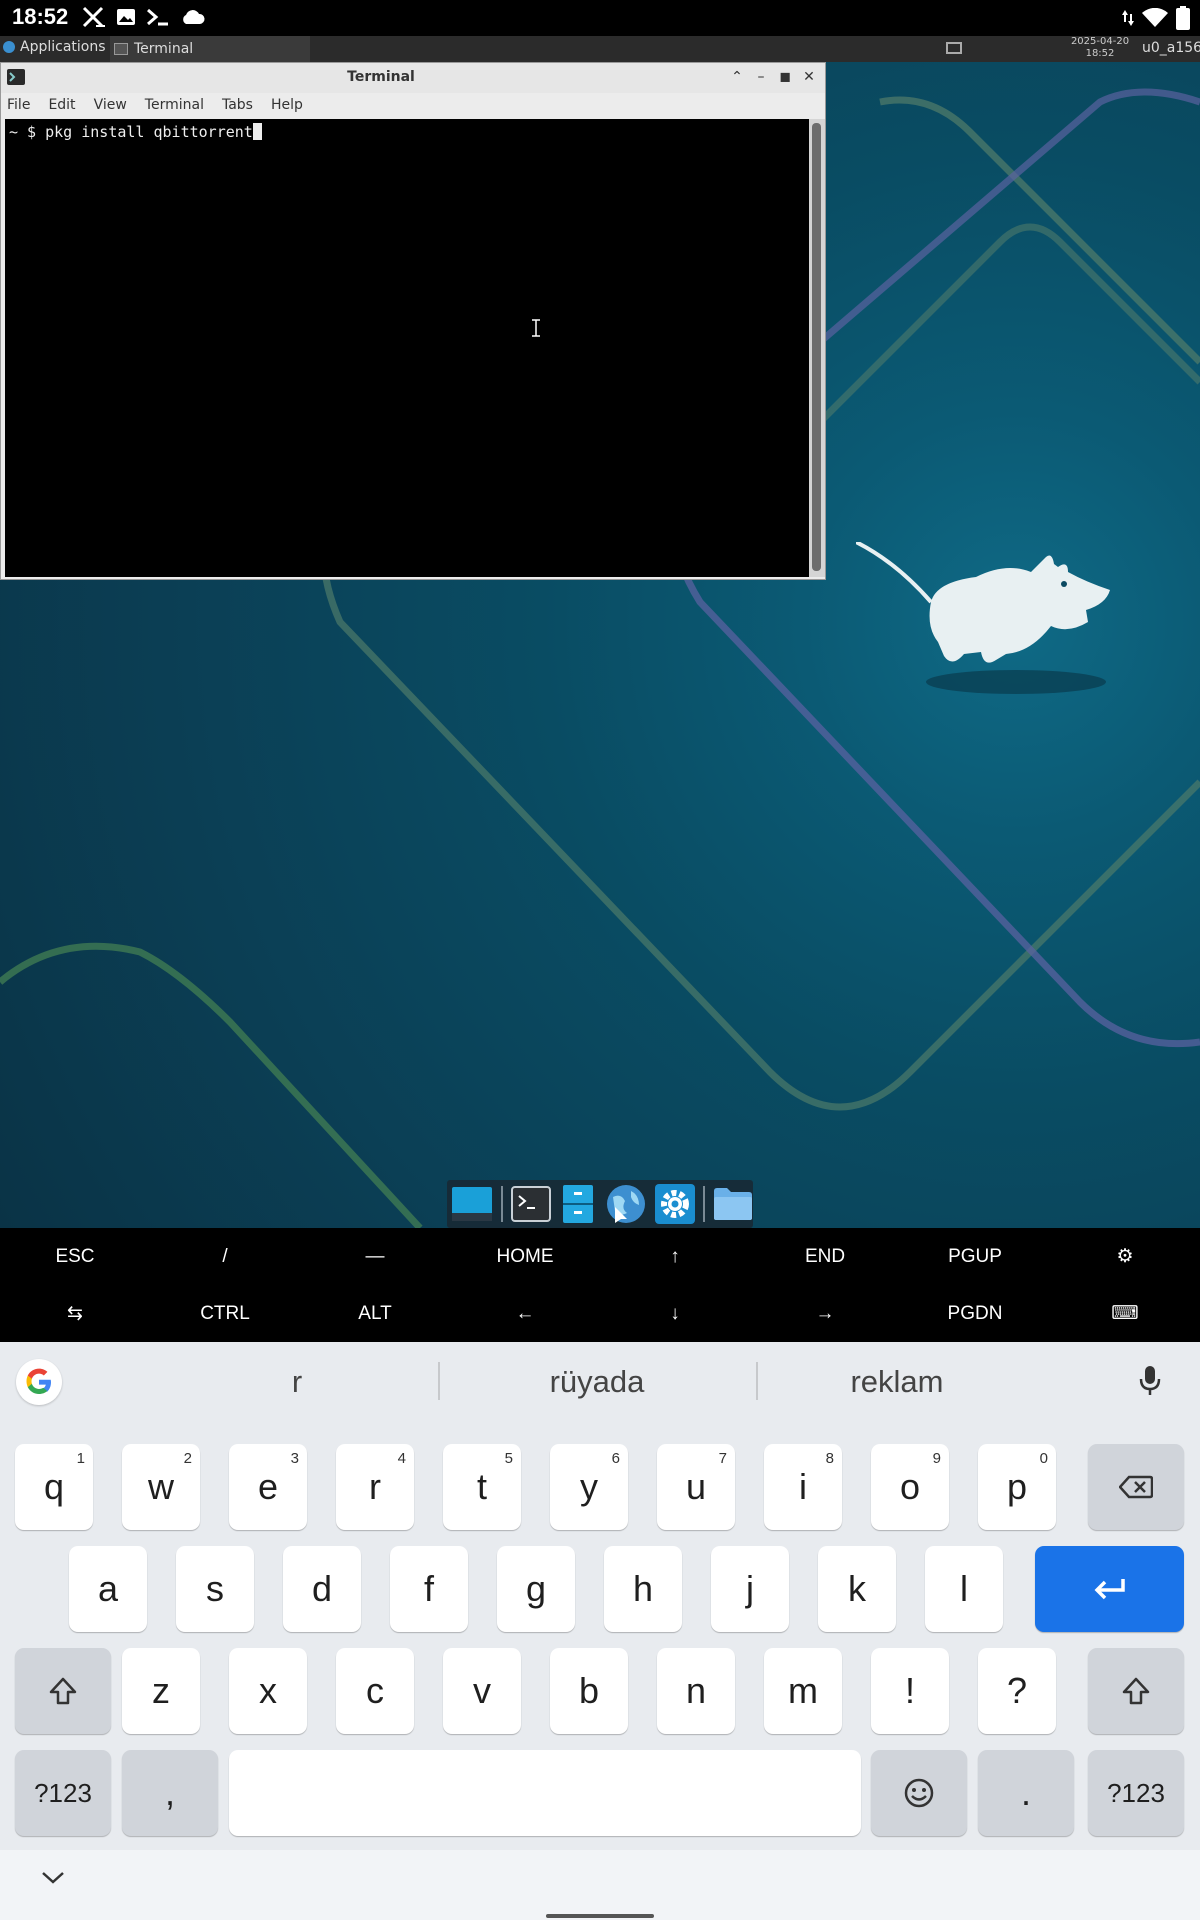  I want to click on menu-view: View, so click(110, 105).